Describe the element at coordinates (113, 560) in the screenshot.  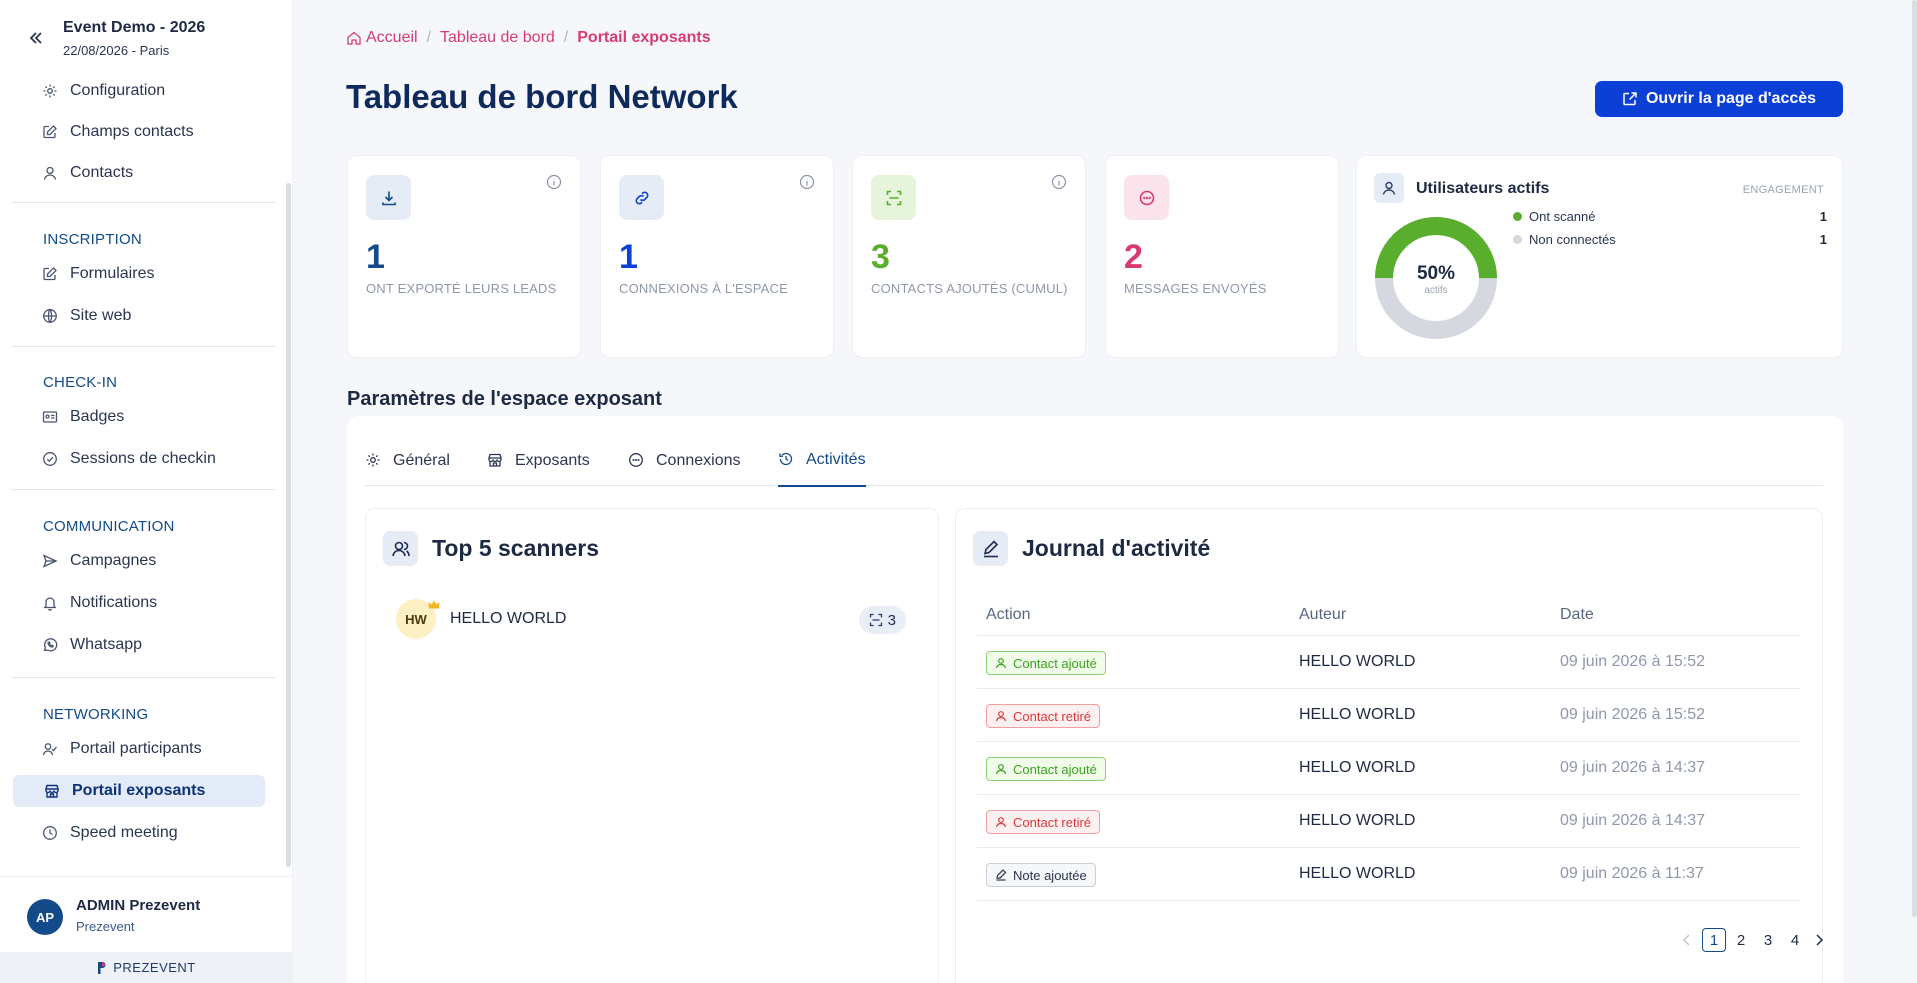
I see `nav-label: Campagnes` at that location.